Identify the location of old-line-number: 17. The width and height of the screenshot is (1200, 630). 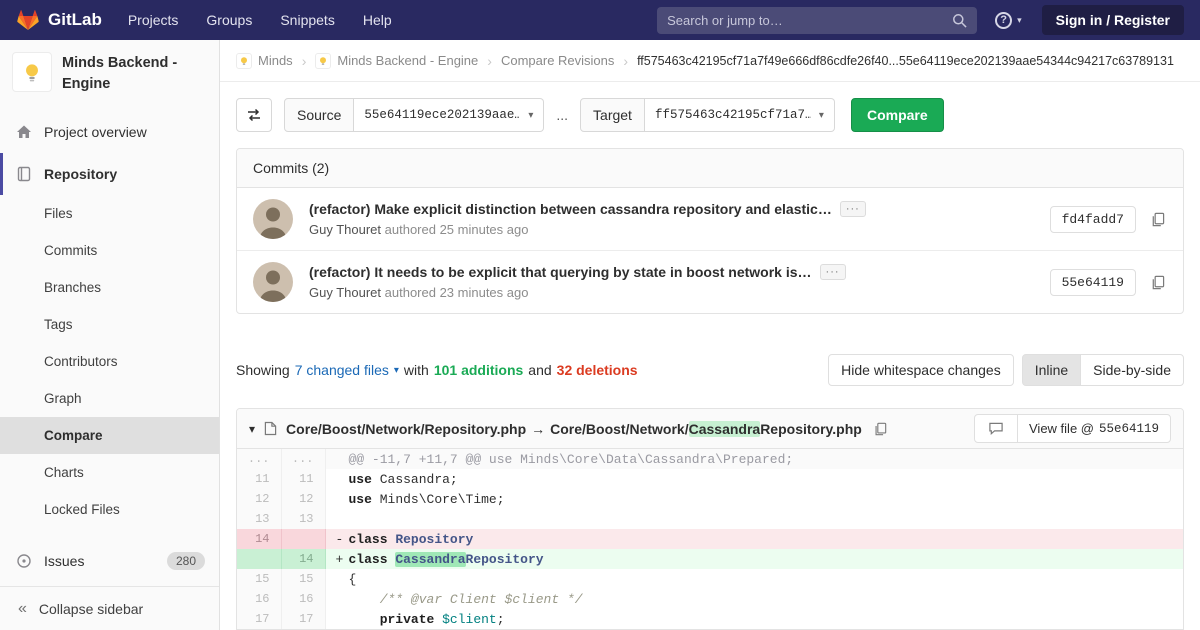
(259, 619).